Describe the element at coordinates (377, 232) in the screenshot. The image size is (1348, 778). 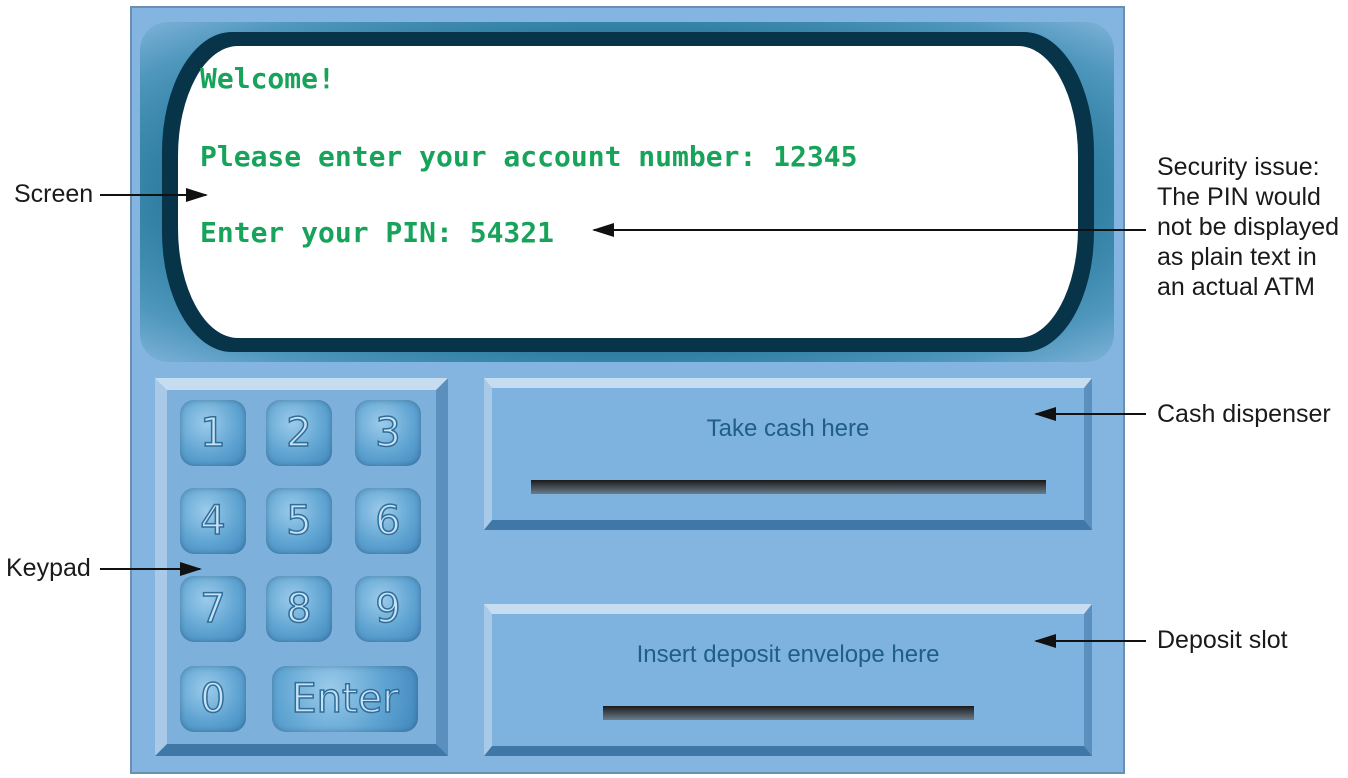
I see `screen-pin-prompt: Enter your PIN: 54321` at that location.